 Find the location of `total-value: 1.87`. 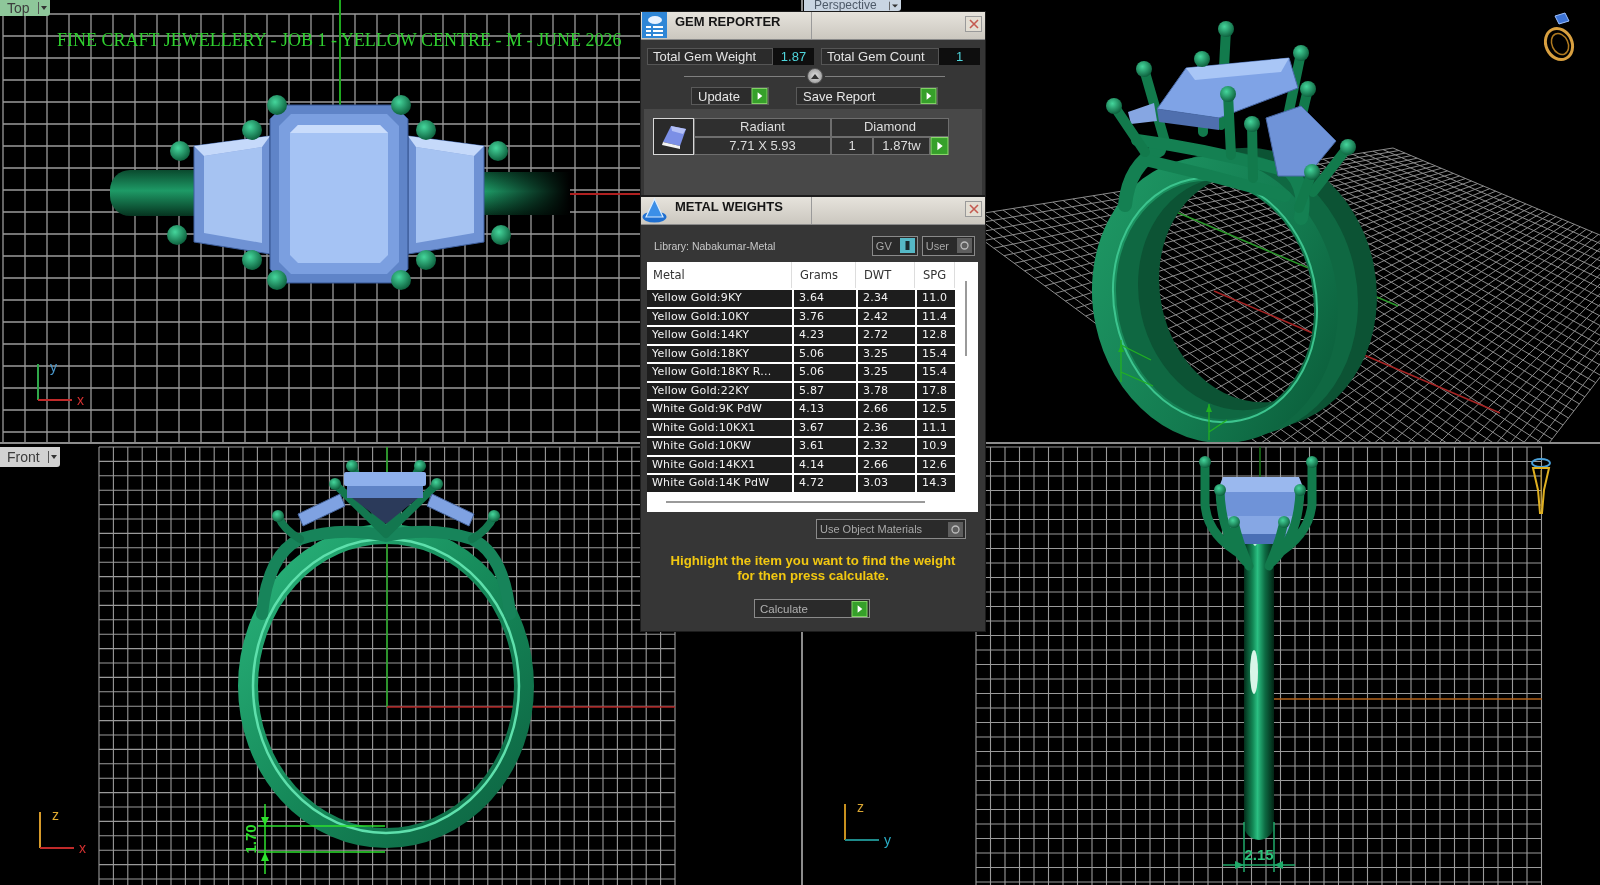

total-value: 1.87 is located at coordinates (793, 56).